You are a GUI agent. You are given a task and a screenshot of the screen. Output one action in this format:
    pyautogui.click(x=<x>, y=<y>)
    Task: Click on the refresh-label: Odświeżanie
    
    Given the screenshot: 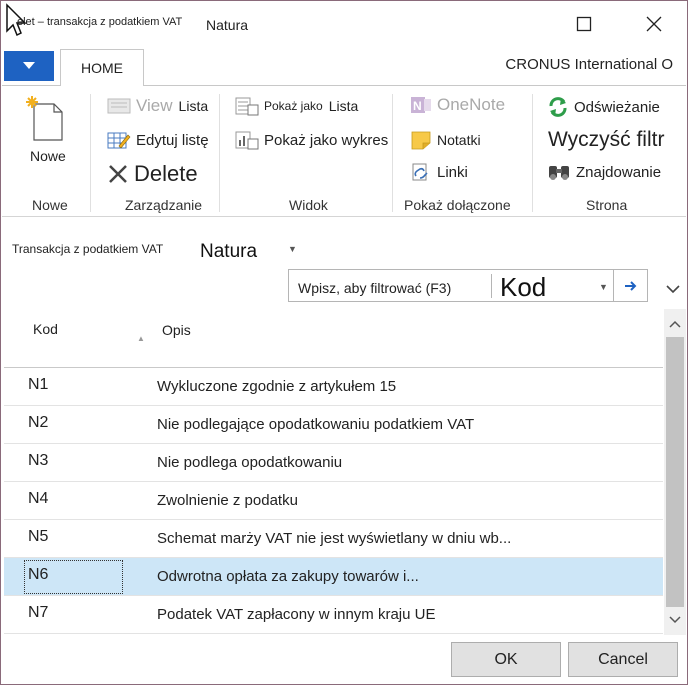 What is the action you would take?
    pyautogui.click(x=617, y=107)
    